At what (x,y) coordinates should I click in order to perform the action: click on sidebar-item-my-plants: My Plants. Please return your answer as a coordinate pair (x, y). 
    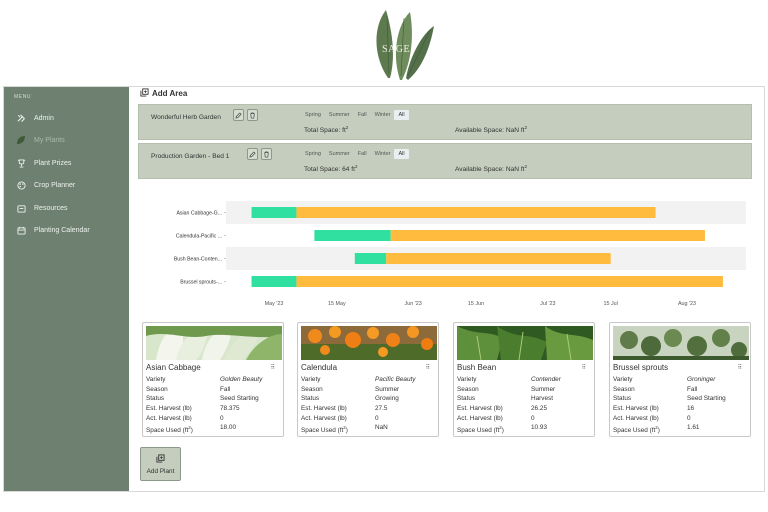
    Looking at the image, I should click on (40, 140).